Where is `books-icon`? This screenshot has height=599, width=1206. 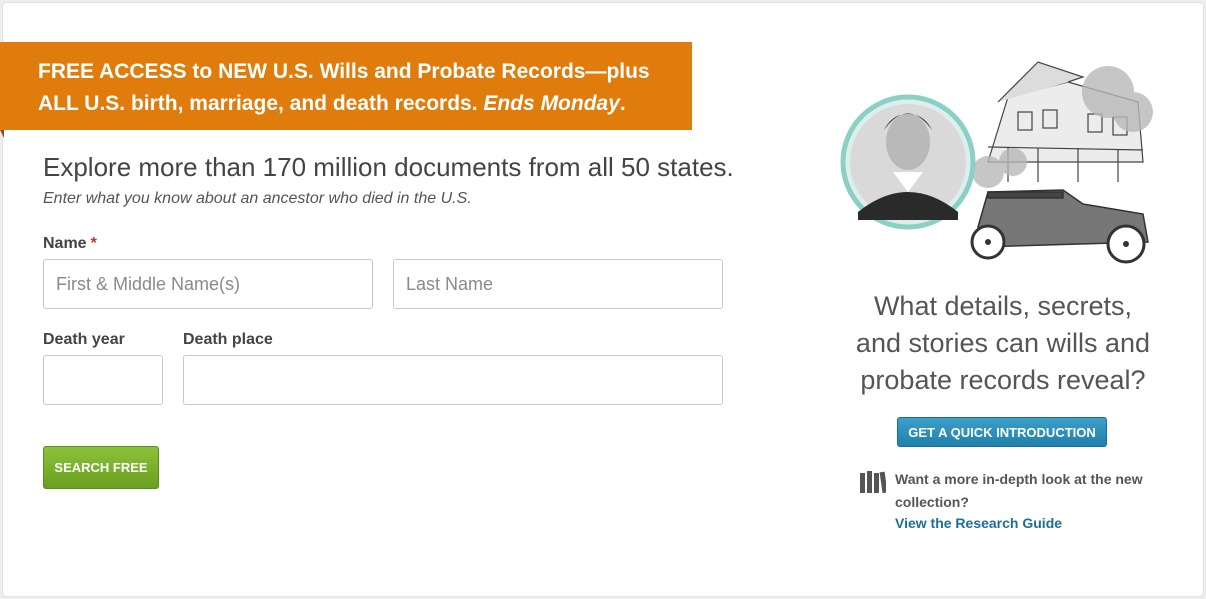 books-icon is located at coordinates (873, 482).